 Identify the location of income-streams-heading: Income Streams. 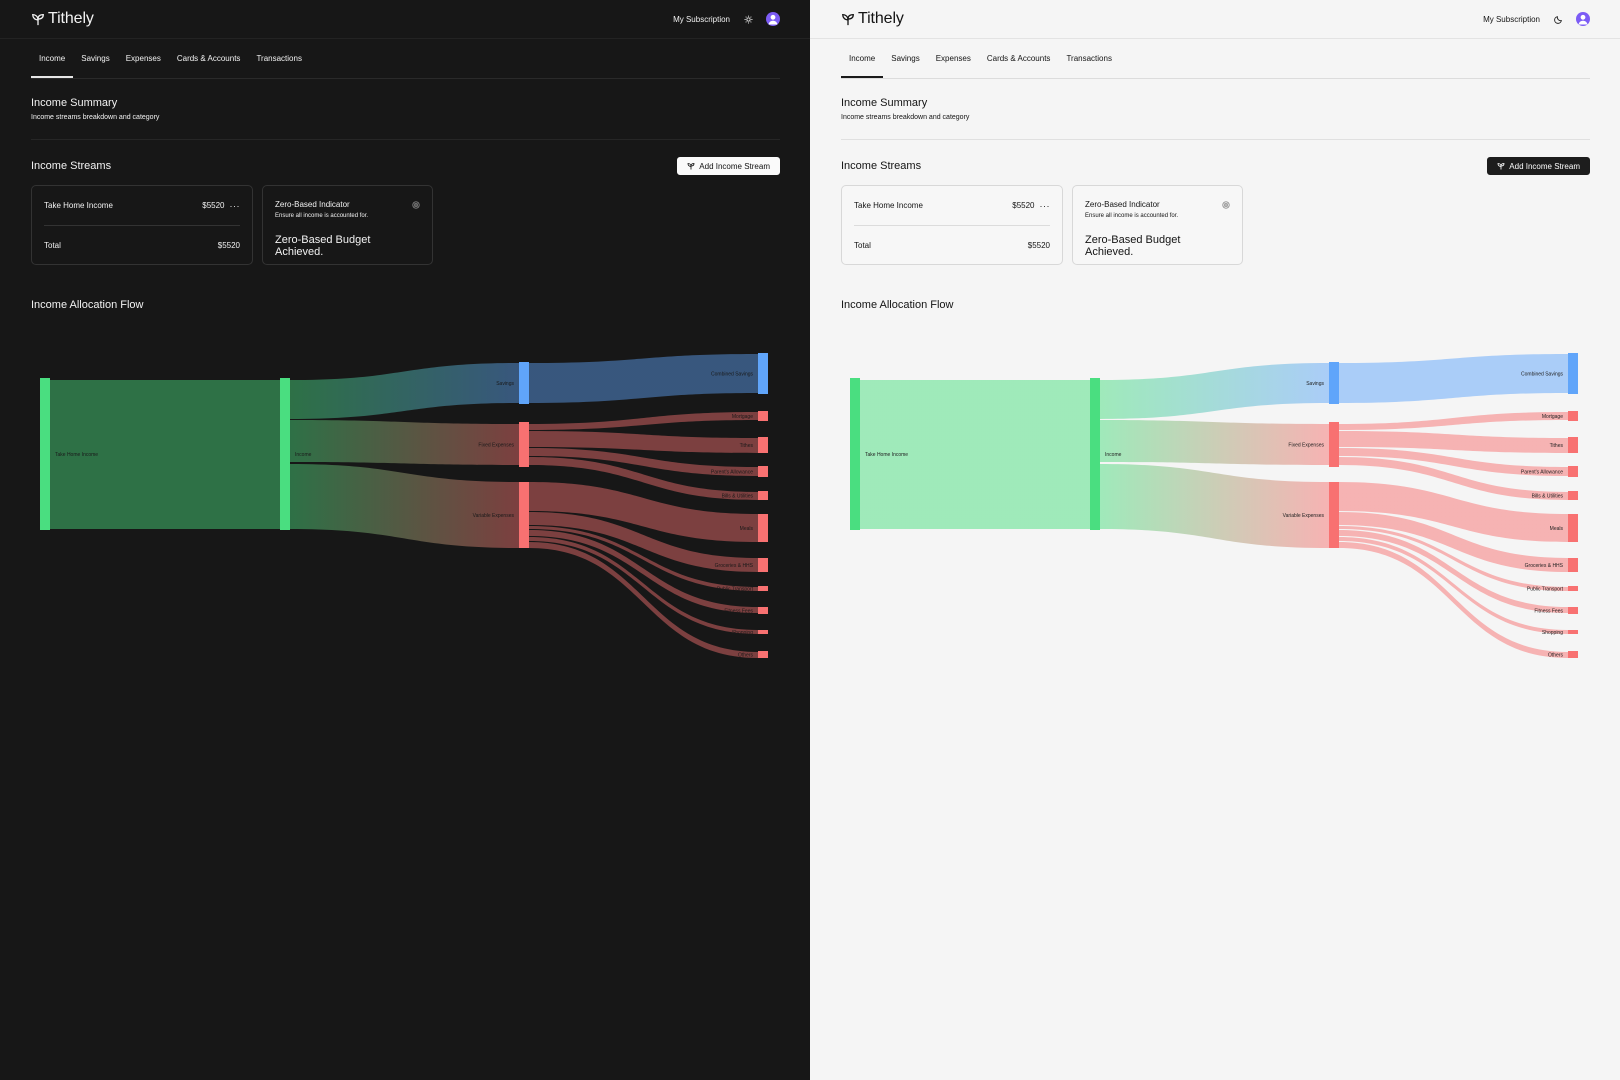
(71, 166).